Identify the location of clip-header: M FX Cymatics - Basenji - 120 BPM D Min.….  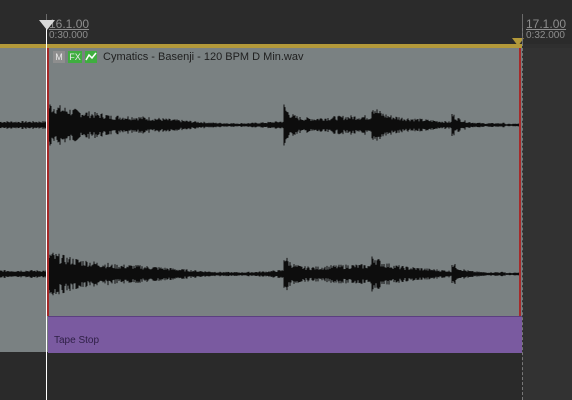
(178, 57).